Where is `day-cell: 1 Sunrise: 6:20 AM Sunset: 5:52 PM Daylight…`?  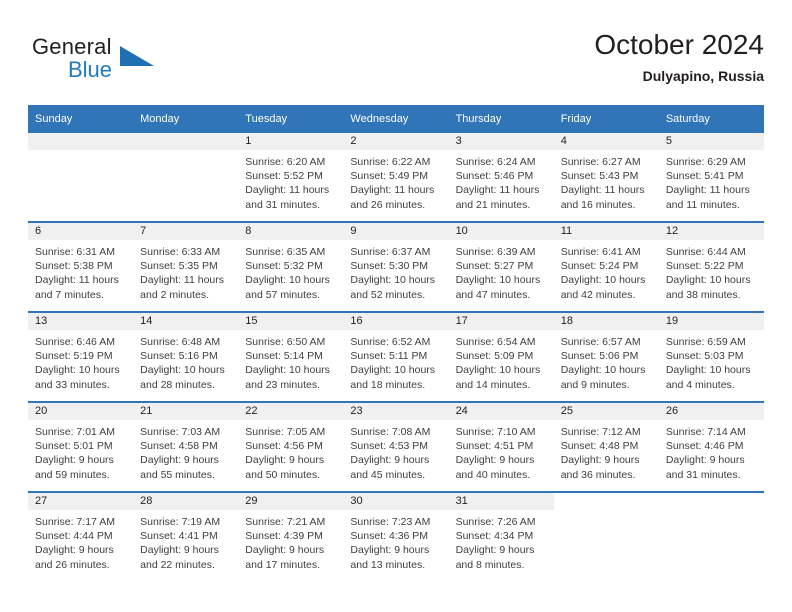
day-cell: 1 Sunrise: 6:20 AM Sunset: 5:52 PM Daylight… is located at coordinates (291, 177).